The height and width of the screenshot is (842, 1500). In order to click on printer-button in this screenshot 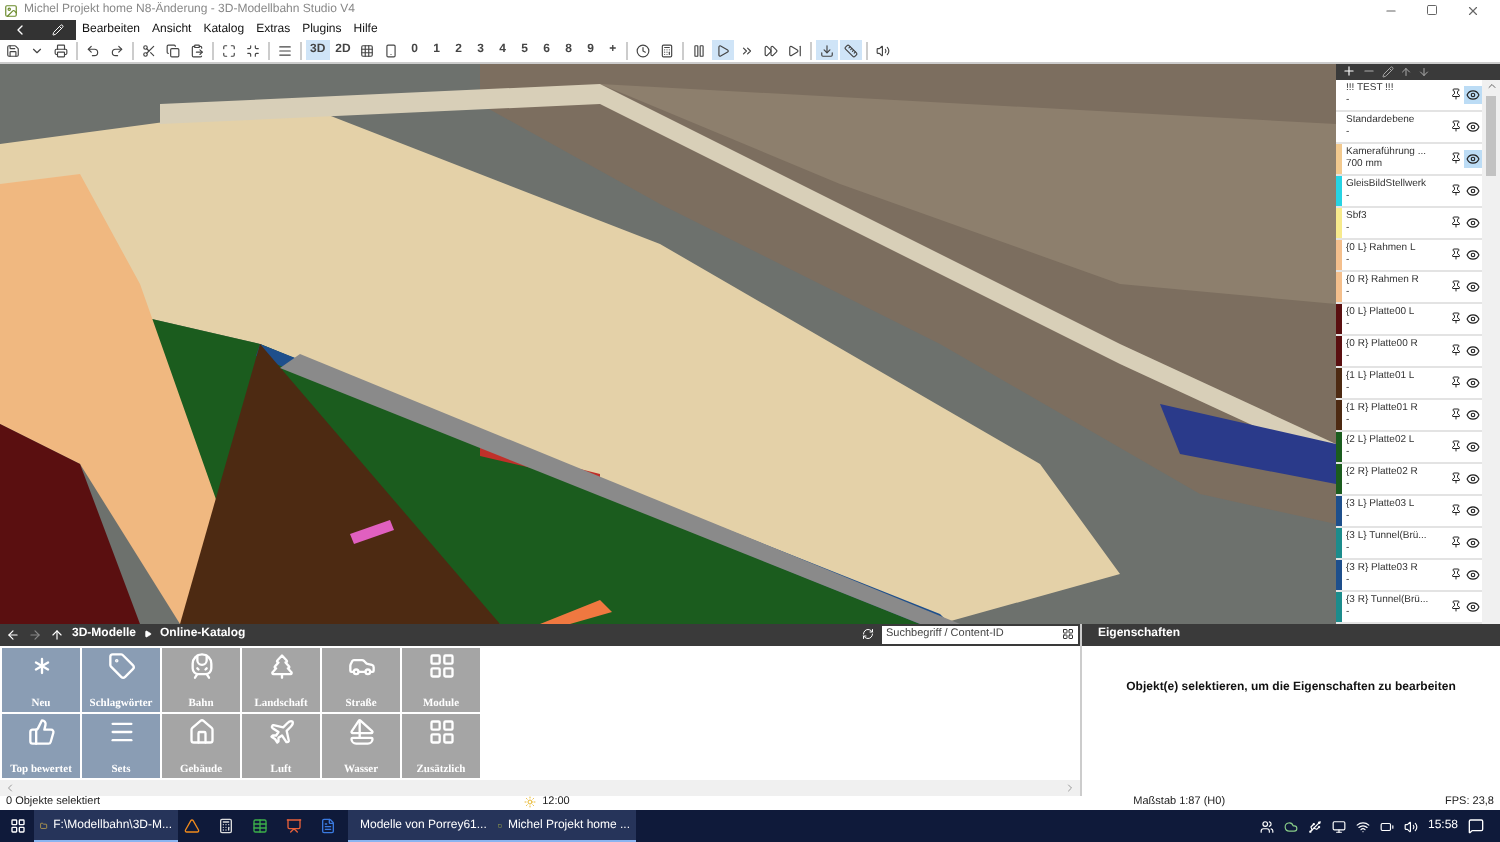, I will do `click(61, 50)`.